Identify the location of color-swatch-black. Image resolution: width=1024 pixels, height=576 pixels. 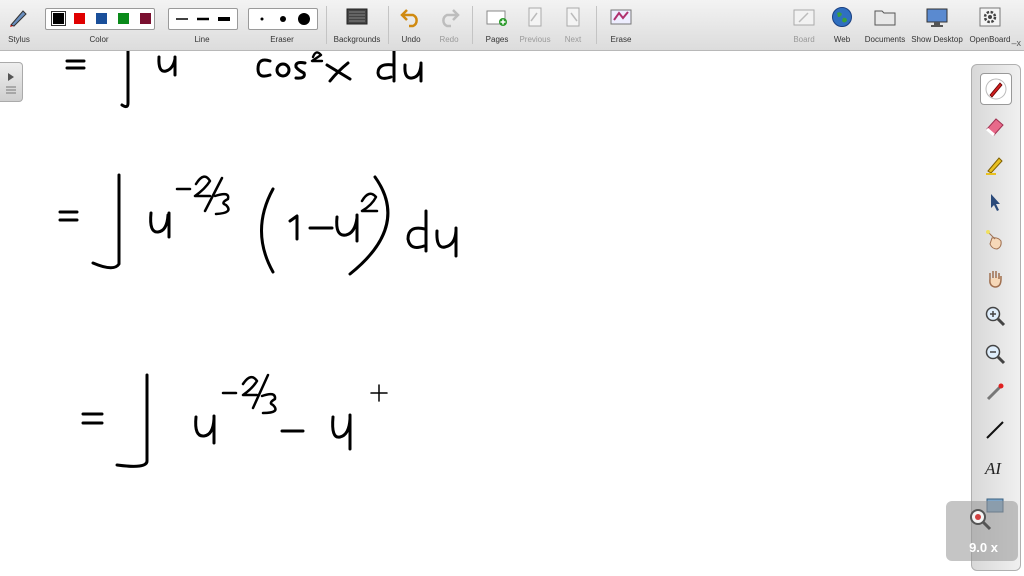
(58, 18).